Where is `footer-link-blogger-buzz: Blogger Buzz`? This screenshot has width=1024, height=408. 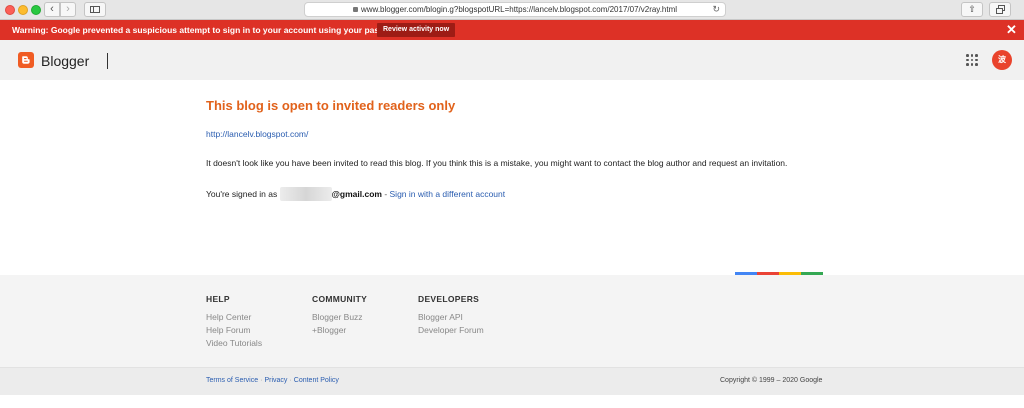 footer-link-blogger-buzz: Blogger Buzz is located at coordinates (339, 317).